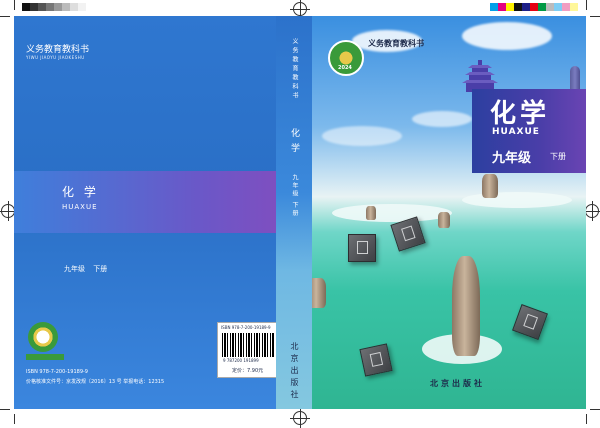 The width and height of the screenshot is (600, 428). What do you see at coordinates (246, 327) in the screenshot?
I see `barcode-isbn: ISBN 978-7-200-19189-9` at bounding box center [246, 327].